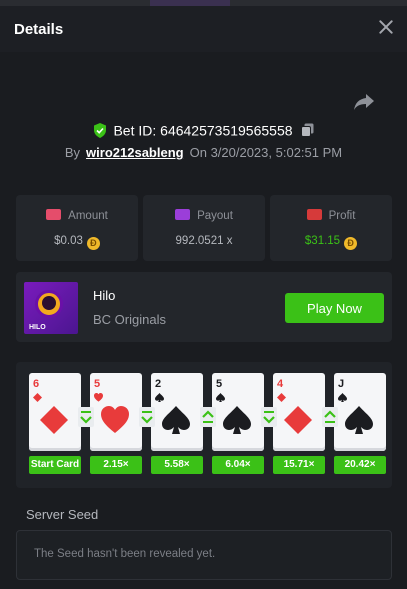  Describe the element at coordinates (36, 384) in the screenshot. I see `card-rank: 6` at that location.